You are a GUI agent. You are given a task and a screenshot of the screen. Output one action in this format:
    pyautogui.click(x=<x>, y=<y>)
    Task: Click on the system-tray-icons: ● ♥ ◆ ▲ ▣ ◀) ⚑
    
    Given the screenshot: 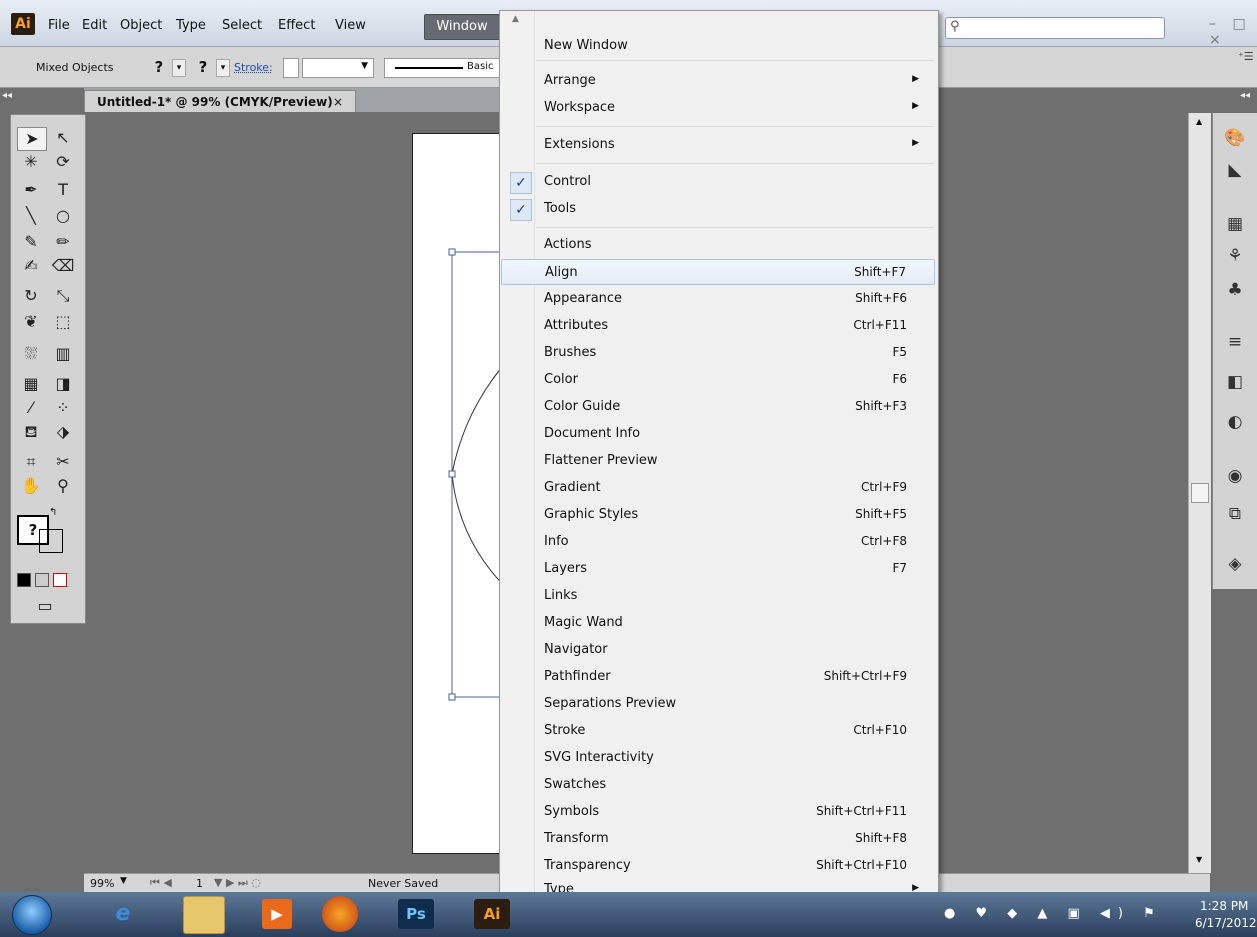 What is the action you would take?
    pyautogui.click(x=1053, y=913)
    